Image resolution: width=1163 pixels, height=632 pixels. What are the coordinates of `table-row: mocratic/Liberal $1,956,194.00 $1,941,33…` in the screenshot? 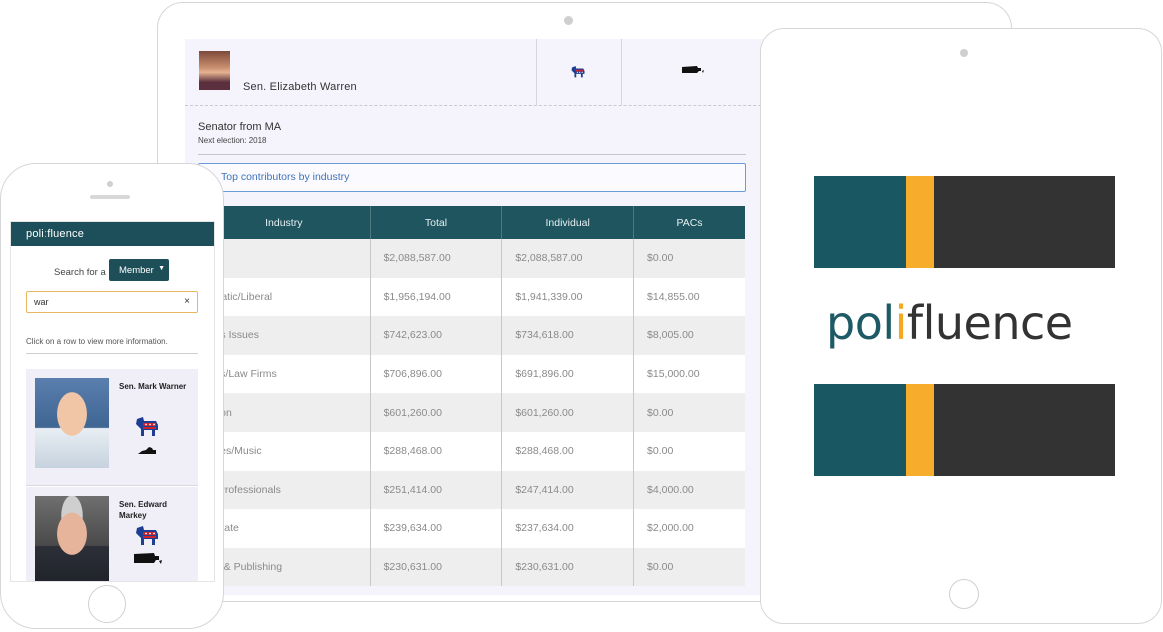 It's located at (471, 297).